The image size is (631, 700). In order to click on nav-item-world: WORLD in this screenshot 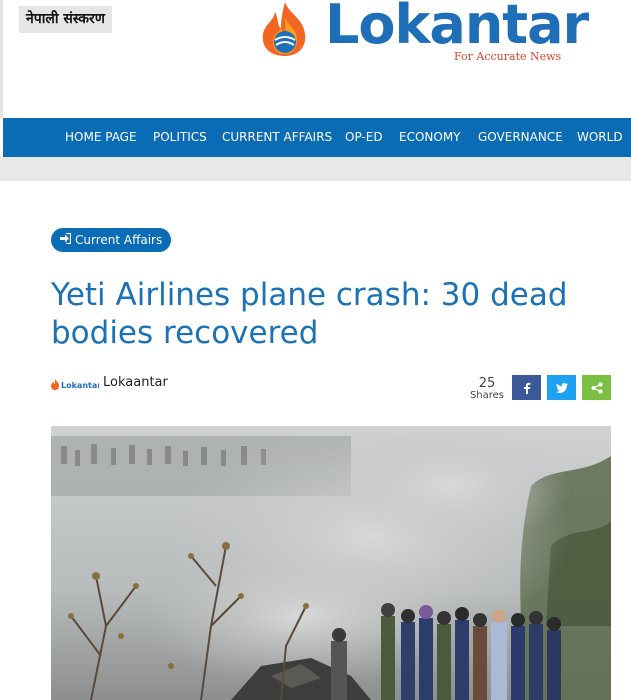, I will do `click(600, 137)`.